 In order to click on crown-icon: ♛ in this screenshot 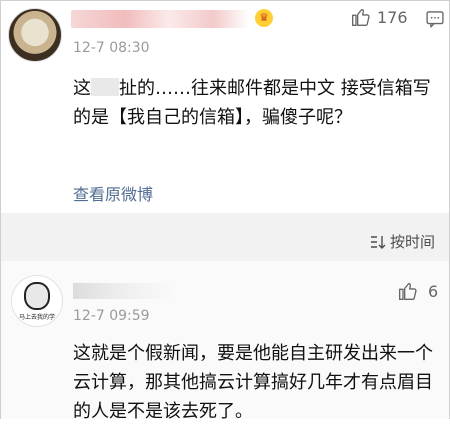, I will do `click(264, 18)`.